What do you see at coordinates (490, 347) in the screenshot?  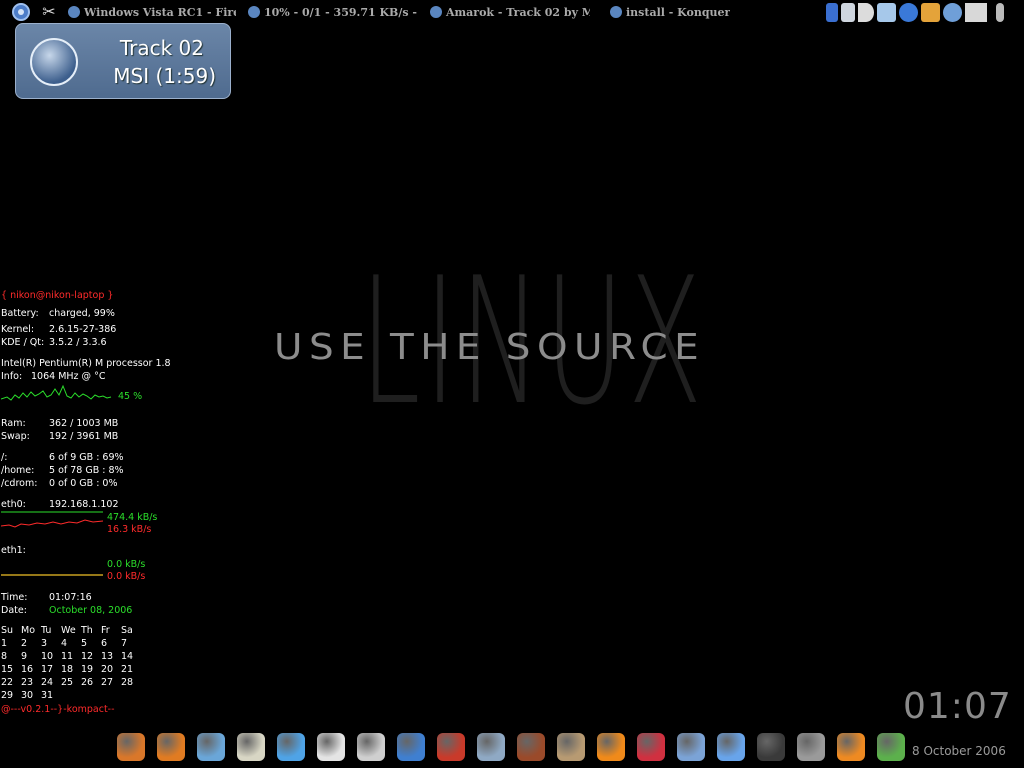 I see `wallpaper-tagline: USE THE SOURCE` at bounding box center [490, 347].